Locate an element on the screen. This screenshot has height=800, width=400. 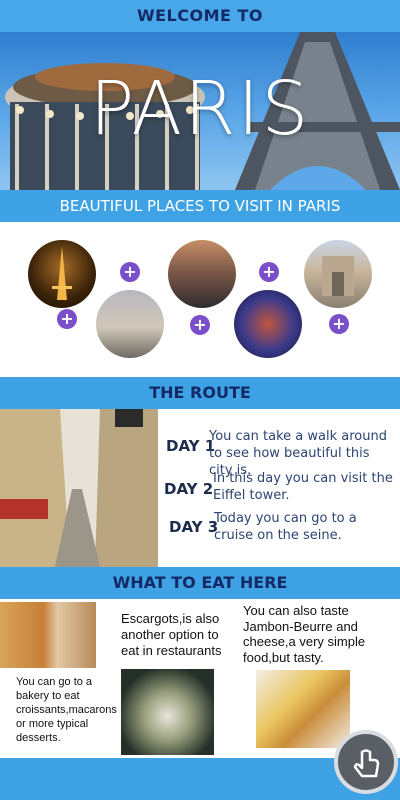
street-illustration is located at coordinates (79, 488).